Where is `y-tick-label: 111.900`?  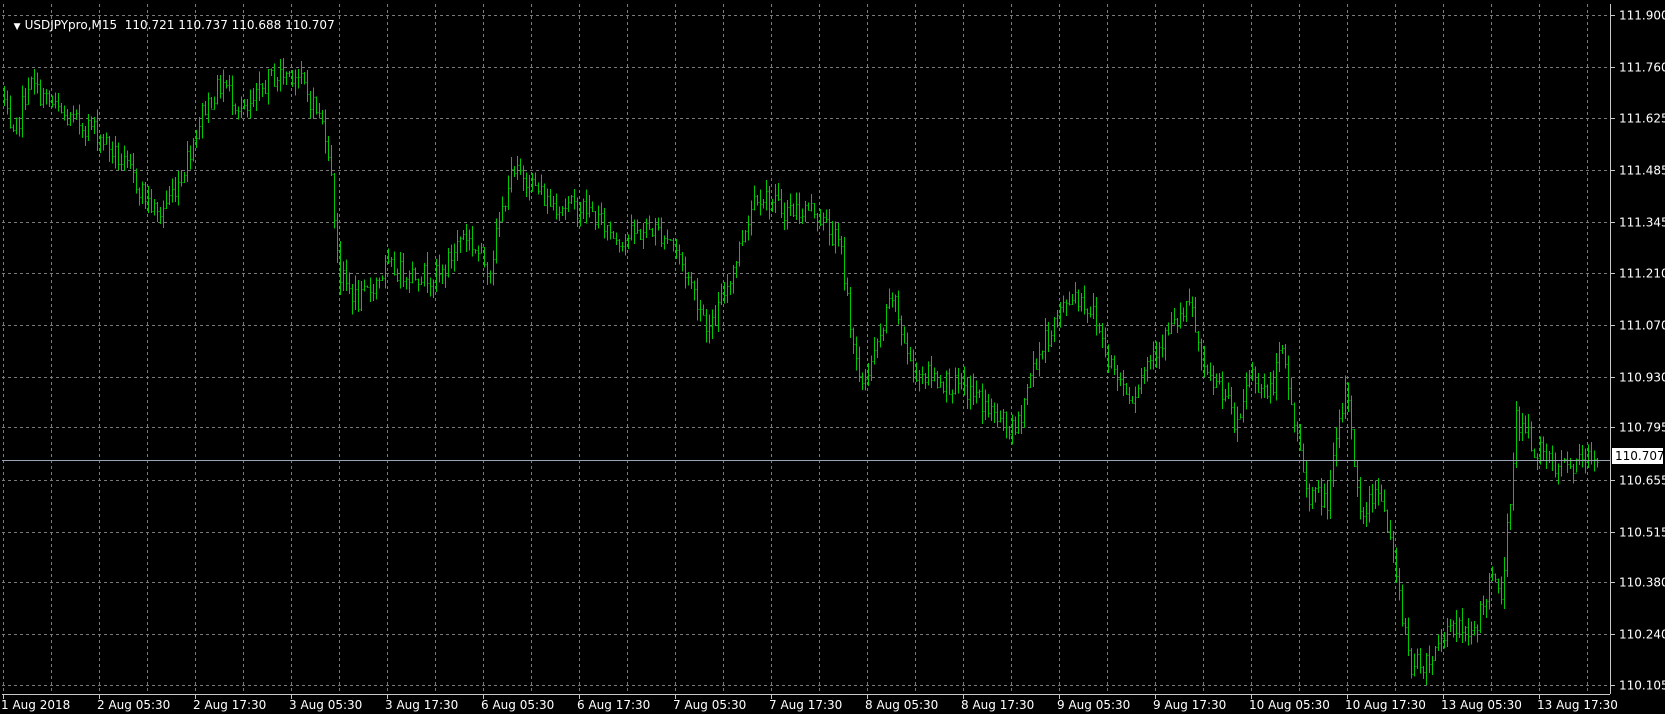 y-tick-label: 111.900 is located at coordinates (1642, 16).